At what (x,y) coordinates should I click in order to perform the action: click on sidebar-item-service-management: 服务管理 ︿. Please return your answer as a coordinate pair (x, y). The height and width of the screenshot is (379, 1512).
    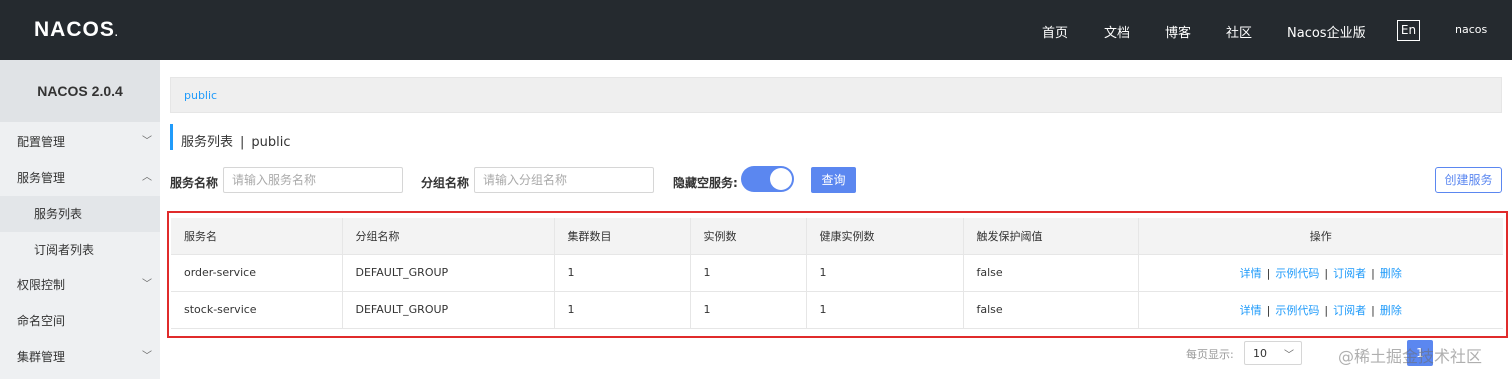
    Looking at the image, I should click on (80, 178).